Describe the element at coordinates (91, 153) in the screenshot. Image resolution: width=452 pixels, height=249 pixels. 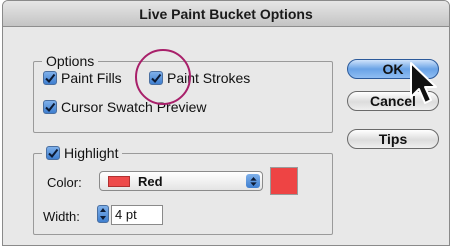
I see `highlight-label: Highlight` at that location.